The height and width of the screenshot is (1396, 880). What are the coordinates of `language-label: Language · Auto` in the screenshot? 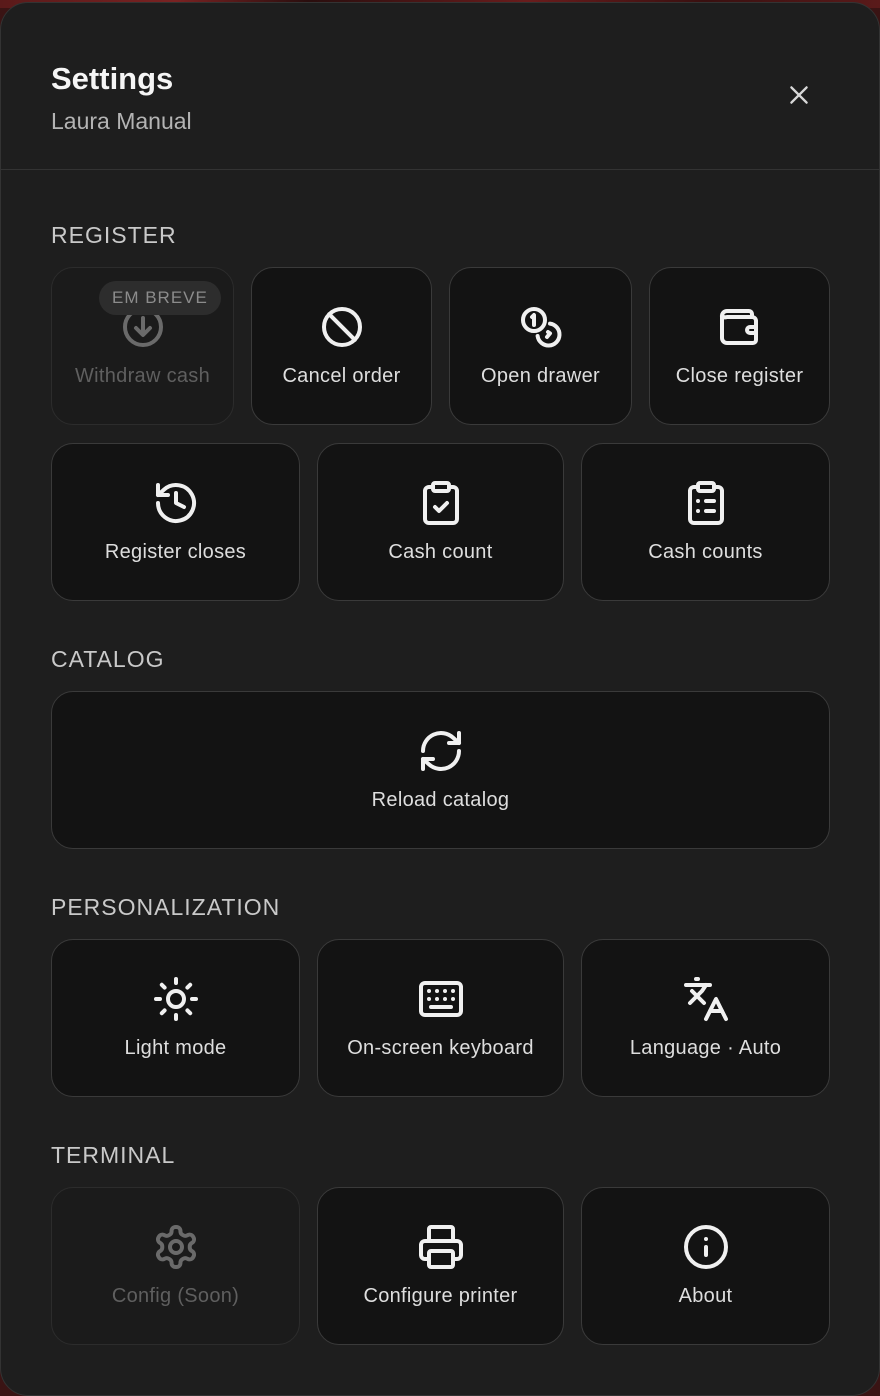 It's located at (705, 1047).